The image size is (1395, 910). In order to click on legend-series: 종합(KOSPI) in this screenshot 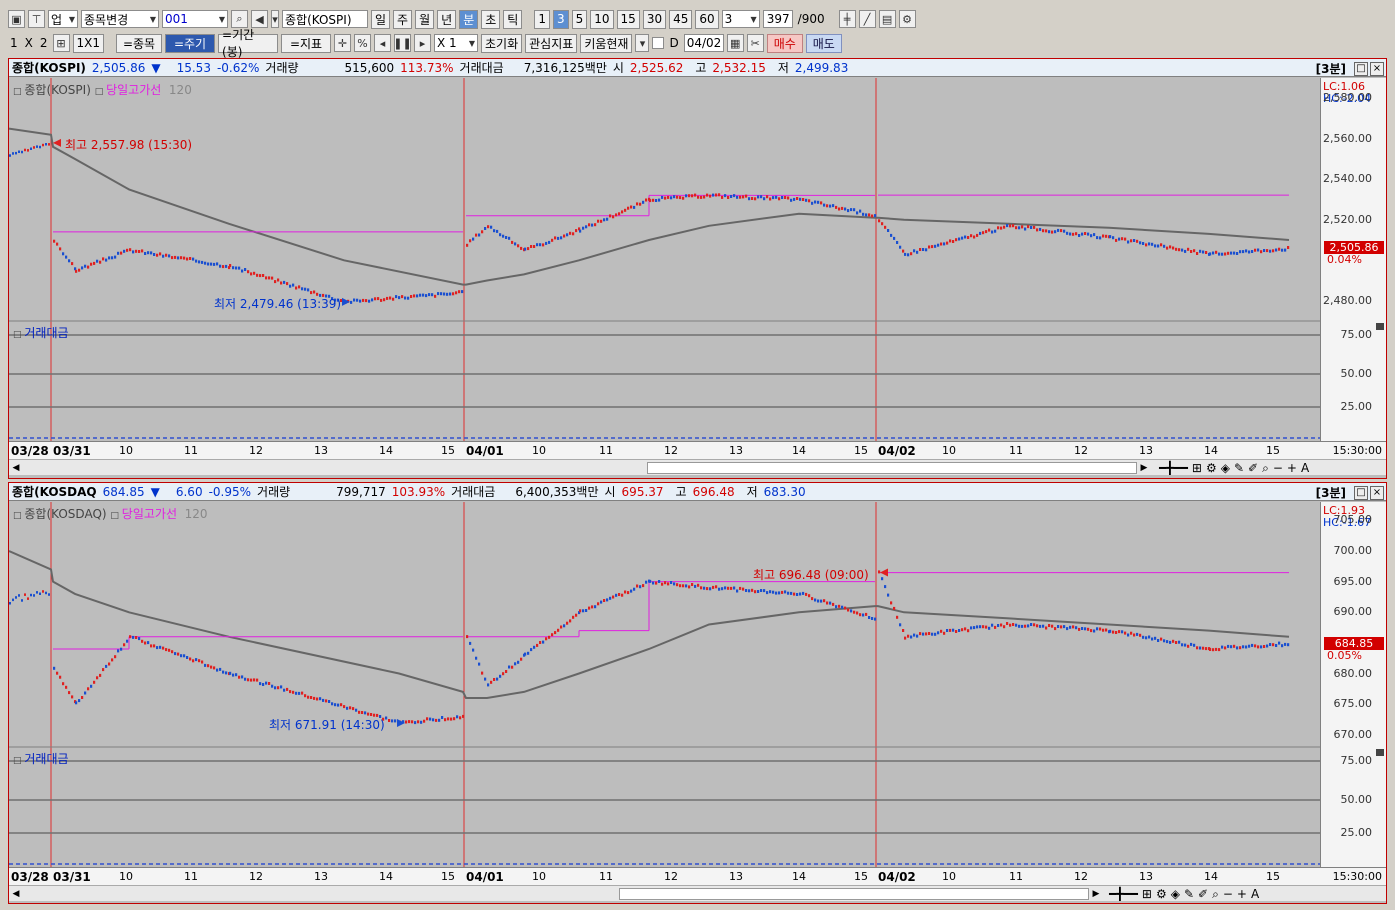, I will do `click(57, 90)`.